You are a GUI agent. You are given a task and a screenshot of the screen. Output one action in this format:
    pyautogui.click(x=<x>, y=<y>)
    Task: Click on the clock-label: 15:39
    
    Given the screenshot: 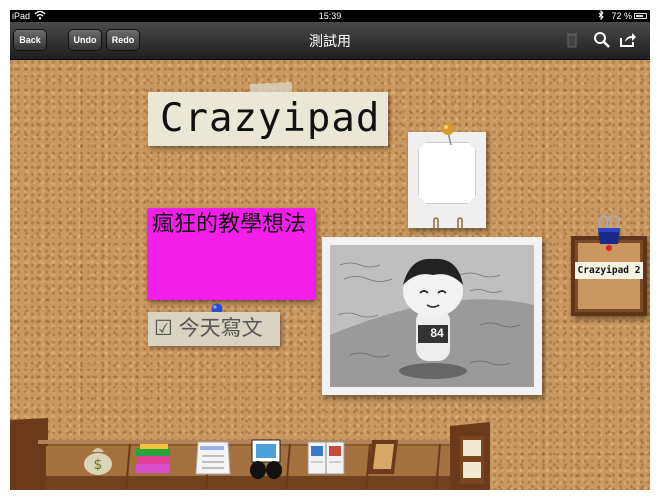 What is the action you would take?
    pyautogui.click(x=330, y=16)
    